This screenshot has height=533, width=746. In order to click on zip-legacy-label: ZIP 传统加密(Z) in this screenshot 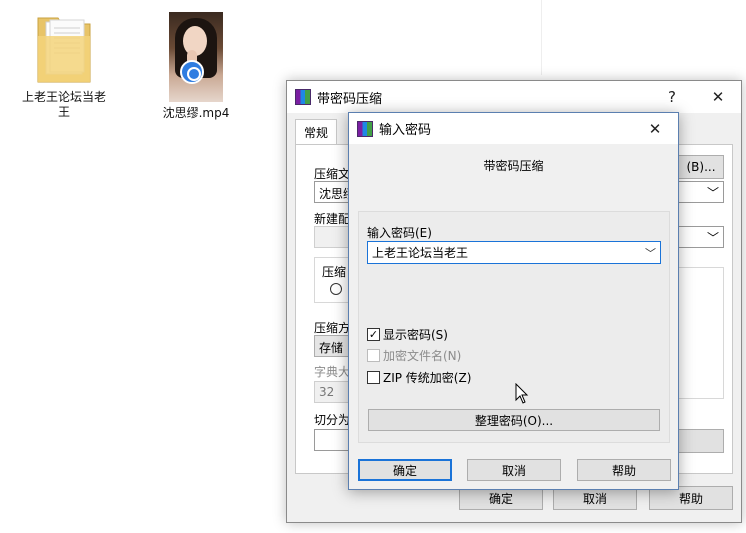, I will do `click(427, 378)`.